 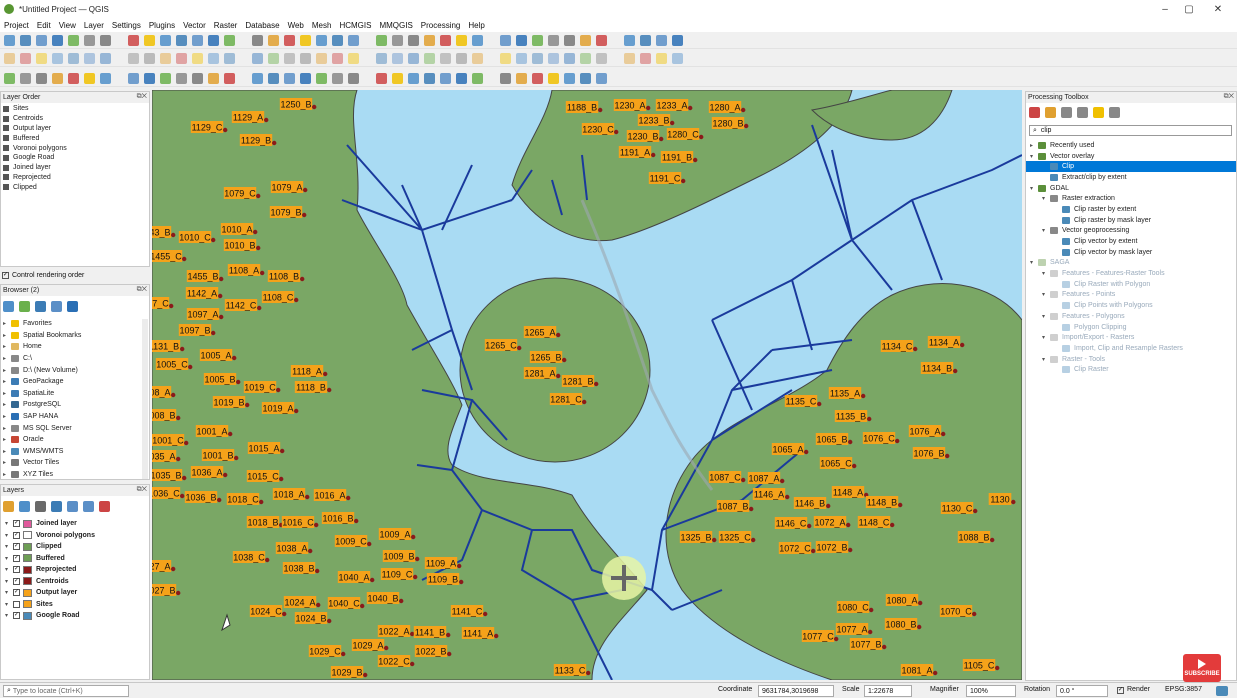 I want to click on close-panel-icon: ⧉✕, so click(x=142, y=490).